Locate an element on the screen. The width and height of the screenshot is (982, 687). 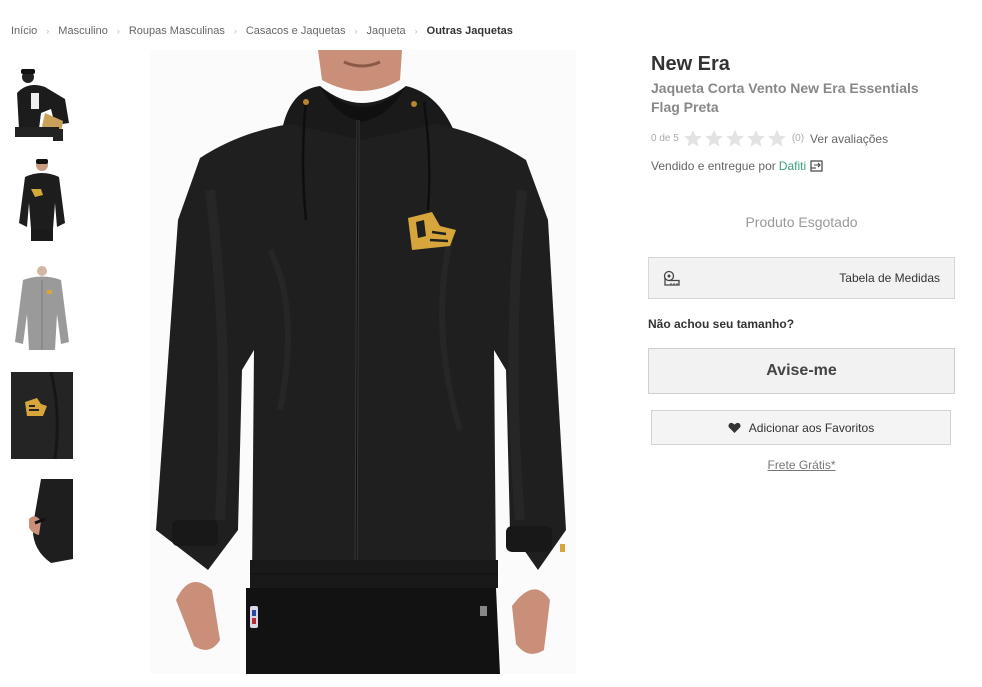
breadcrumb-jaqueta: Jaqueta is located at coordinates (386, 31).